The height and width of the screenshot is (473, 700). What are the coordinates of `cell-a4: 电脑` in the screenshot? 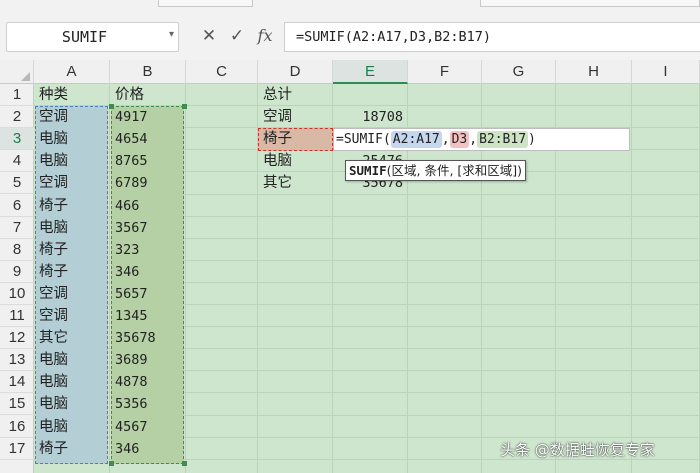 It's located at (72, 161).